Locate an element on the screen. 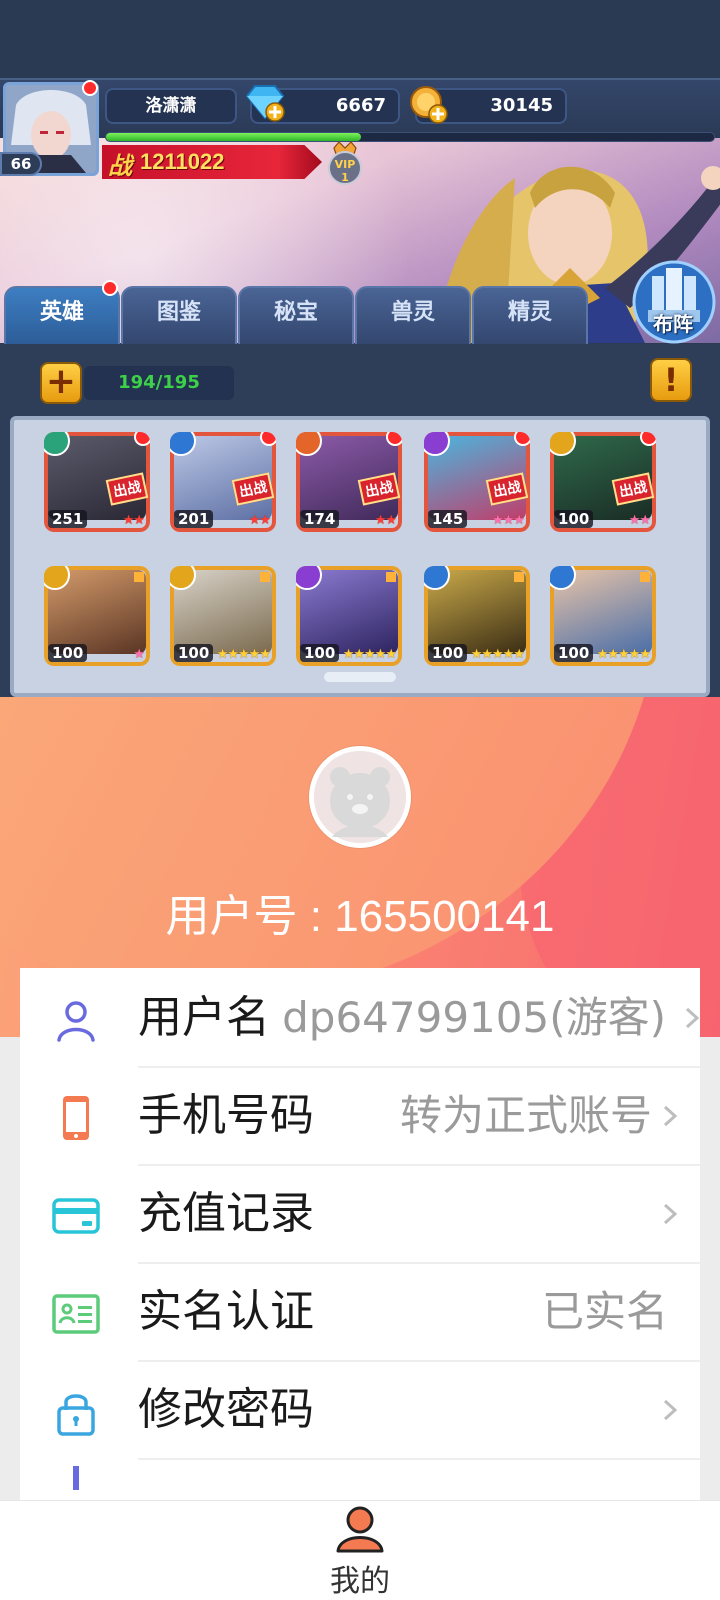 The height and width of the screenshot is (1600, 720). hero-card: 201 ★★ 出战 is located at coordinates (223, 482).